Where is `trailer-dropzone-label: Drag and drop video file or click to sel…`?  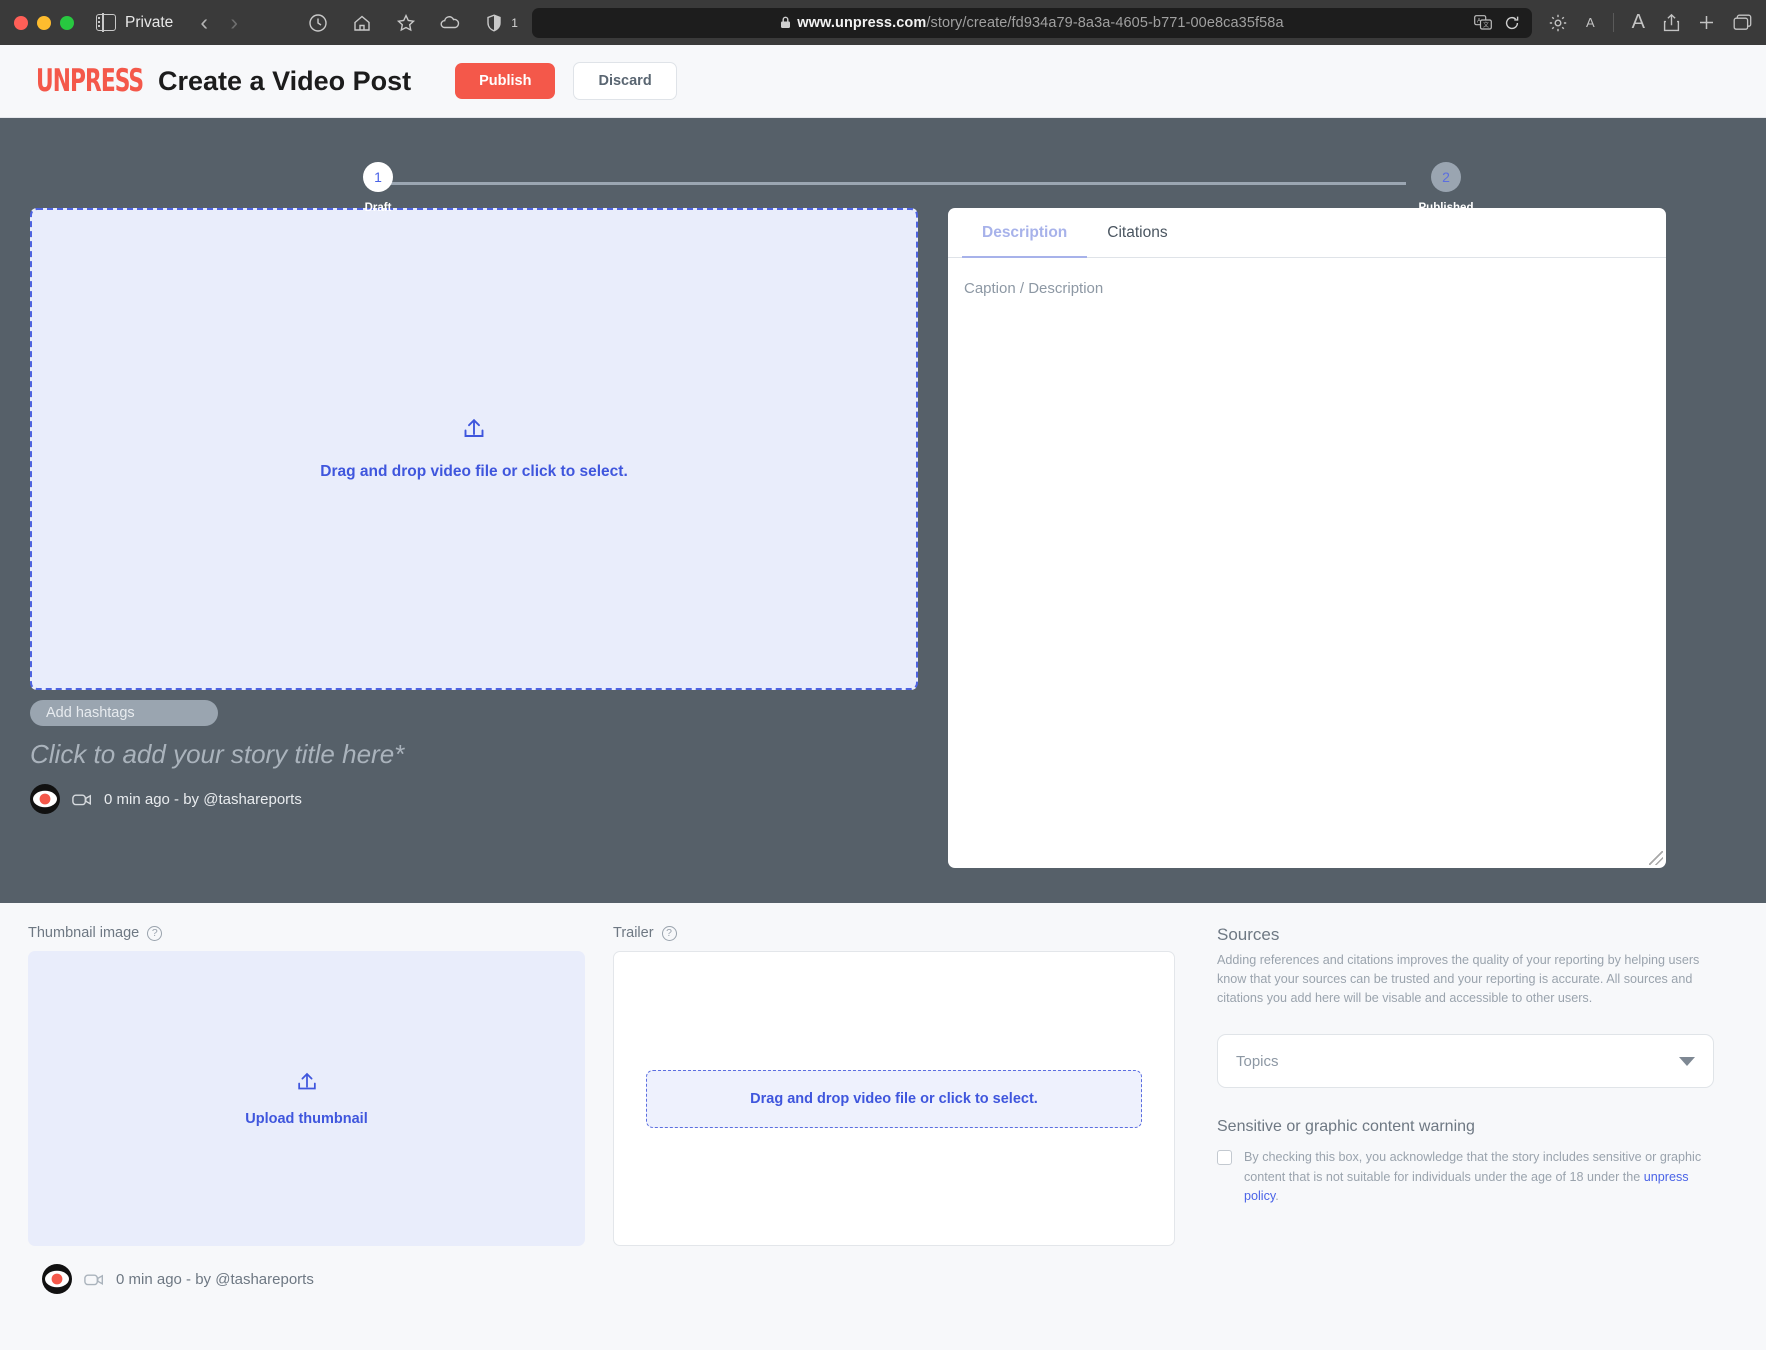 trailer-dropzone-label: Drag and drop video file or click to sel… is located at coordinates (894, 1098).